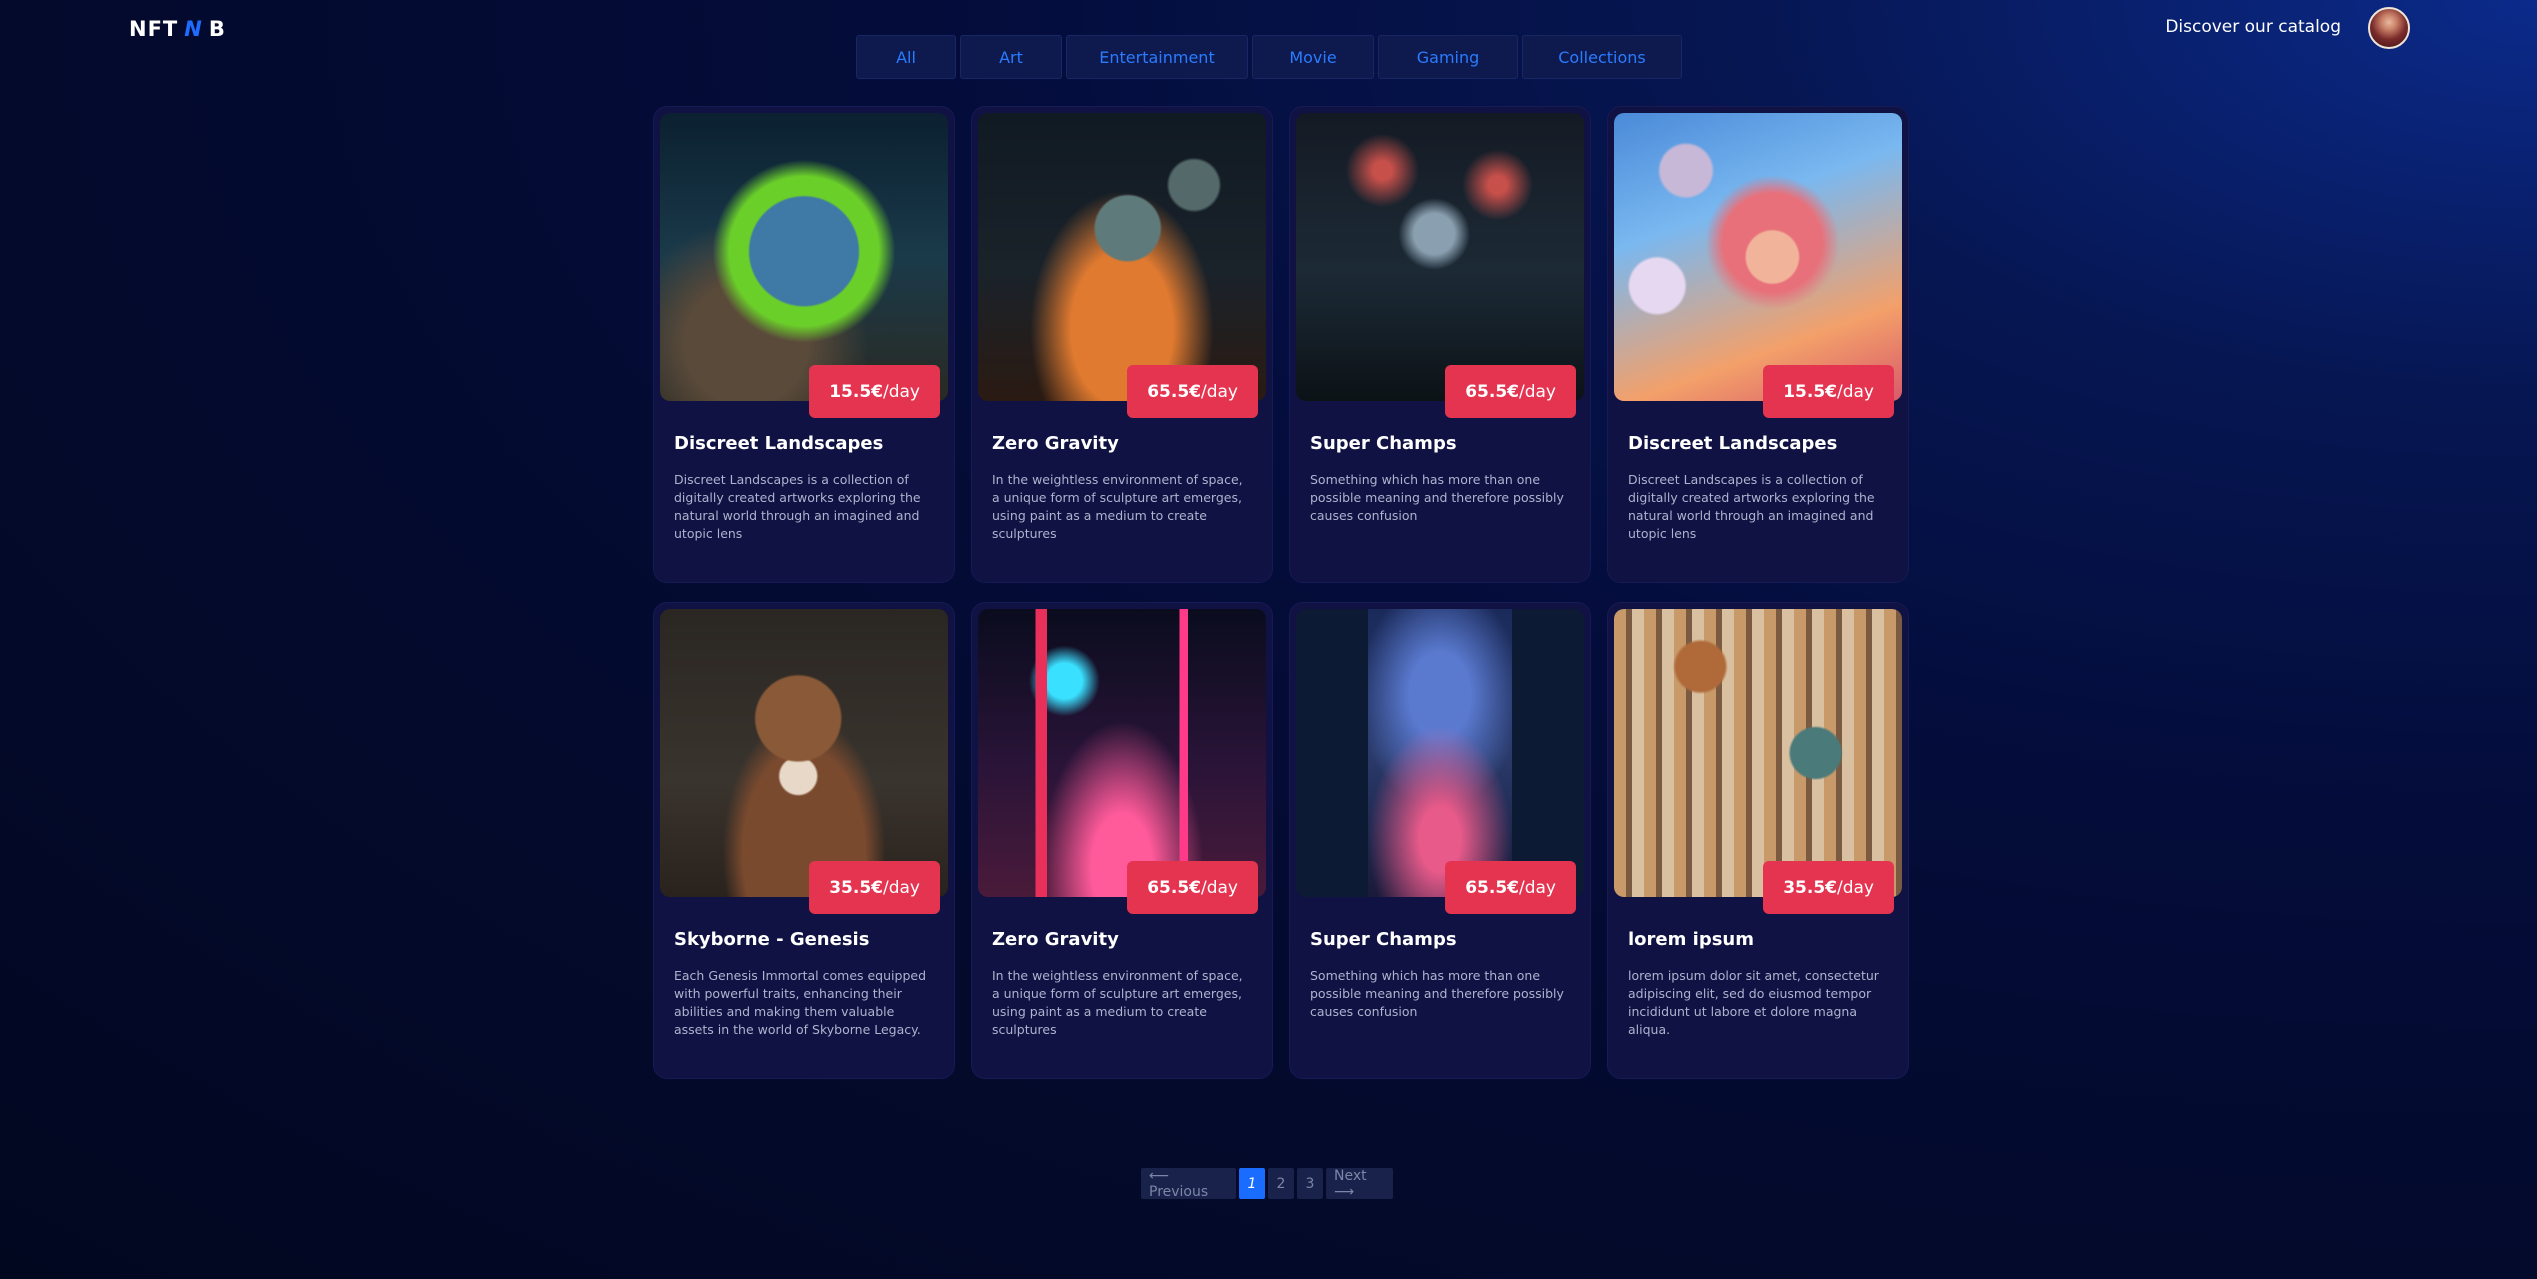  I want to click on pagination-next-button: Next ⟶, so click(1359, 1184).